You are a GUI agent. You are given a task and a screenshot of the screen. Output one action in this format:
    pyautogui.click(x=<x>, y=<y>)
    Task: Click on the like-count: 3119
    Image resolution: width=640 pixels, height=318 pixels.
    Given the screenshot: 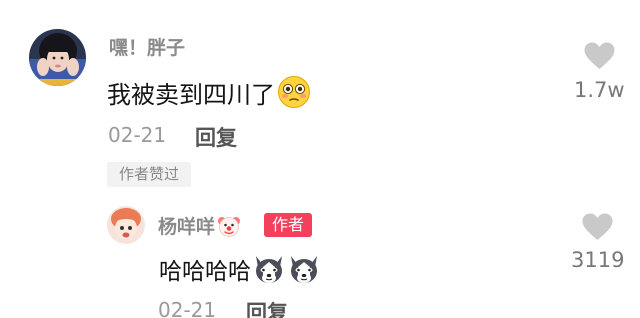 What is the action you would take?
    pyautogui.click(x=598, y=260)
    